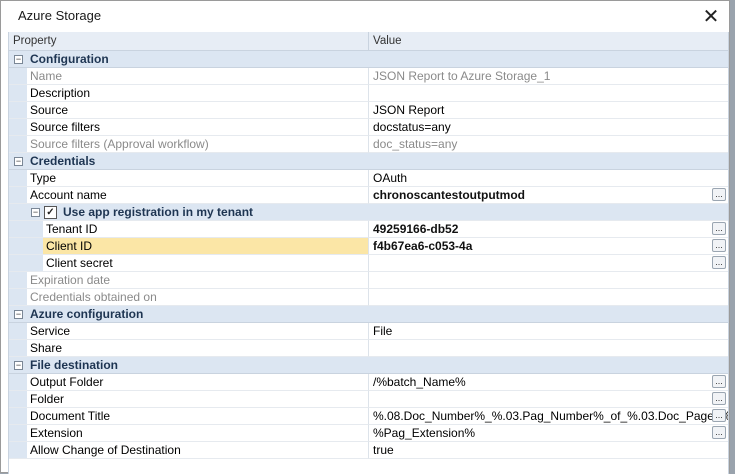 This screenshot has height=474, width=735. Describe the element at coordinates (46, 76) in the screenshot. I see `property-label: Name` at that location.